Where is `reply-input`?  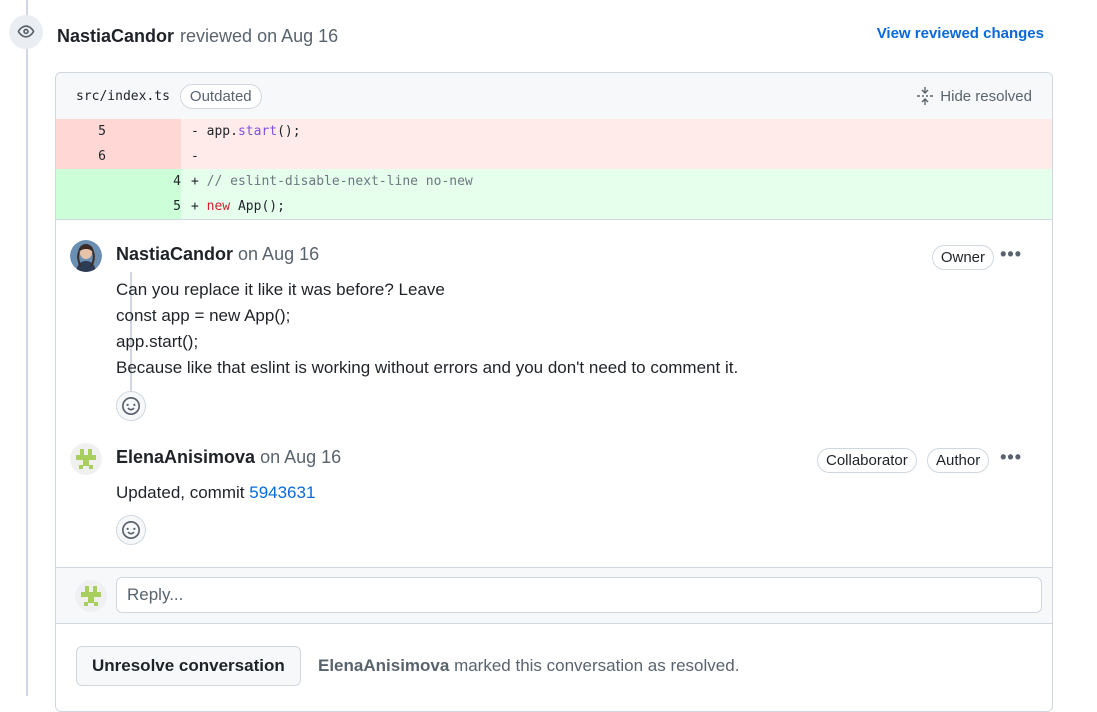
reply-input is located at coordinates (579, 595).